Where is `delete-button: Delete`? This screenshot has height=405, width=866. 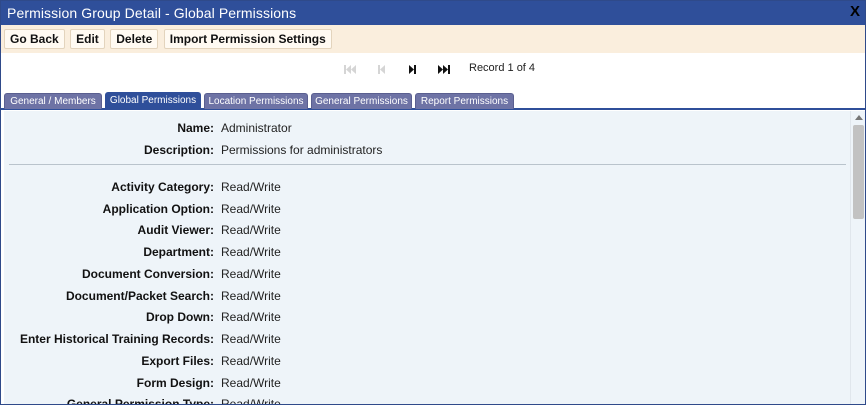 delete-button: Delete is located at coordinates (134, 39).